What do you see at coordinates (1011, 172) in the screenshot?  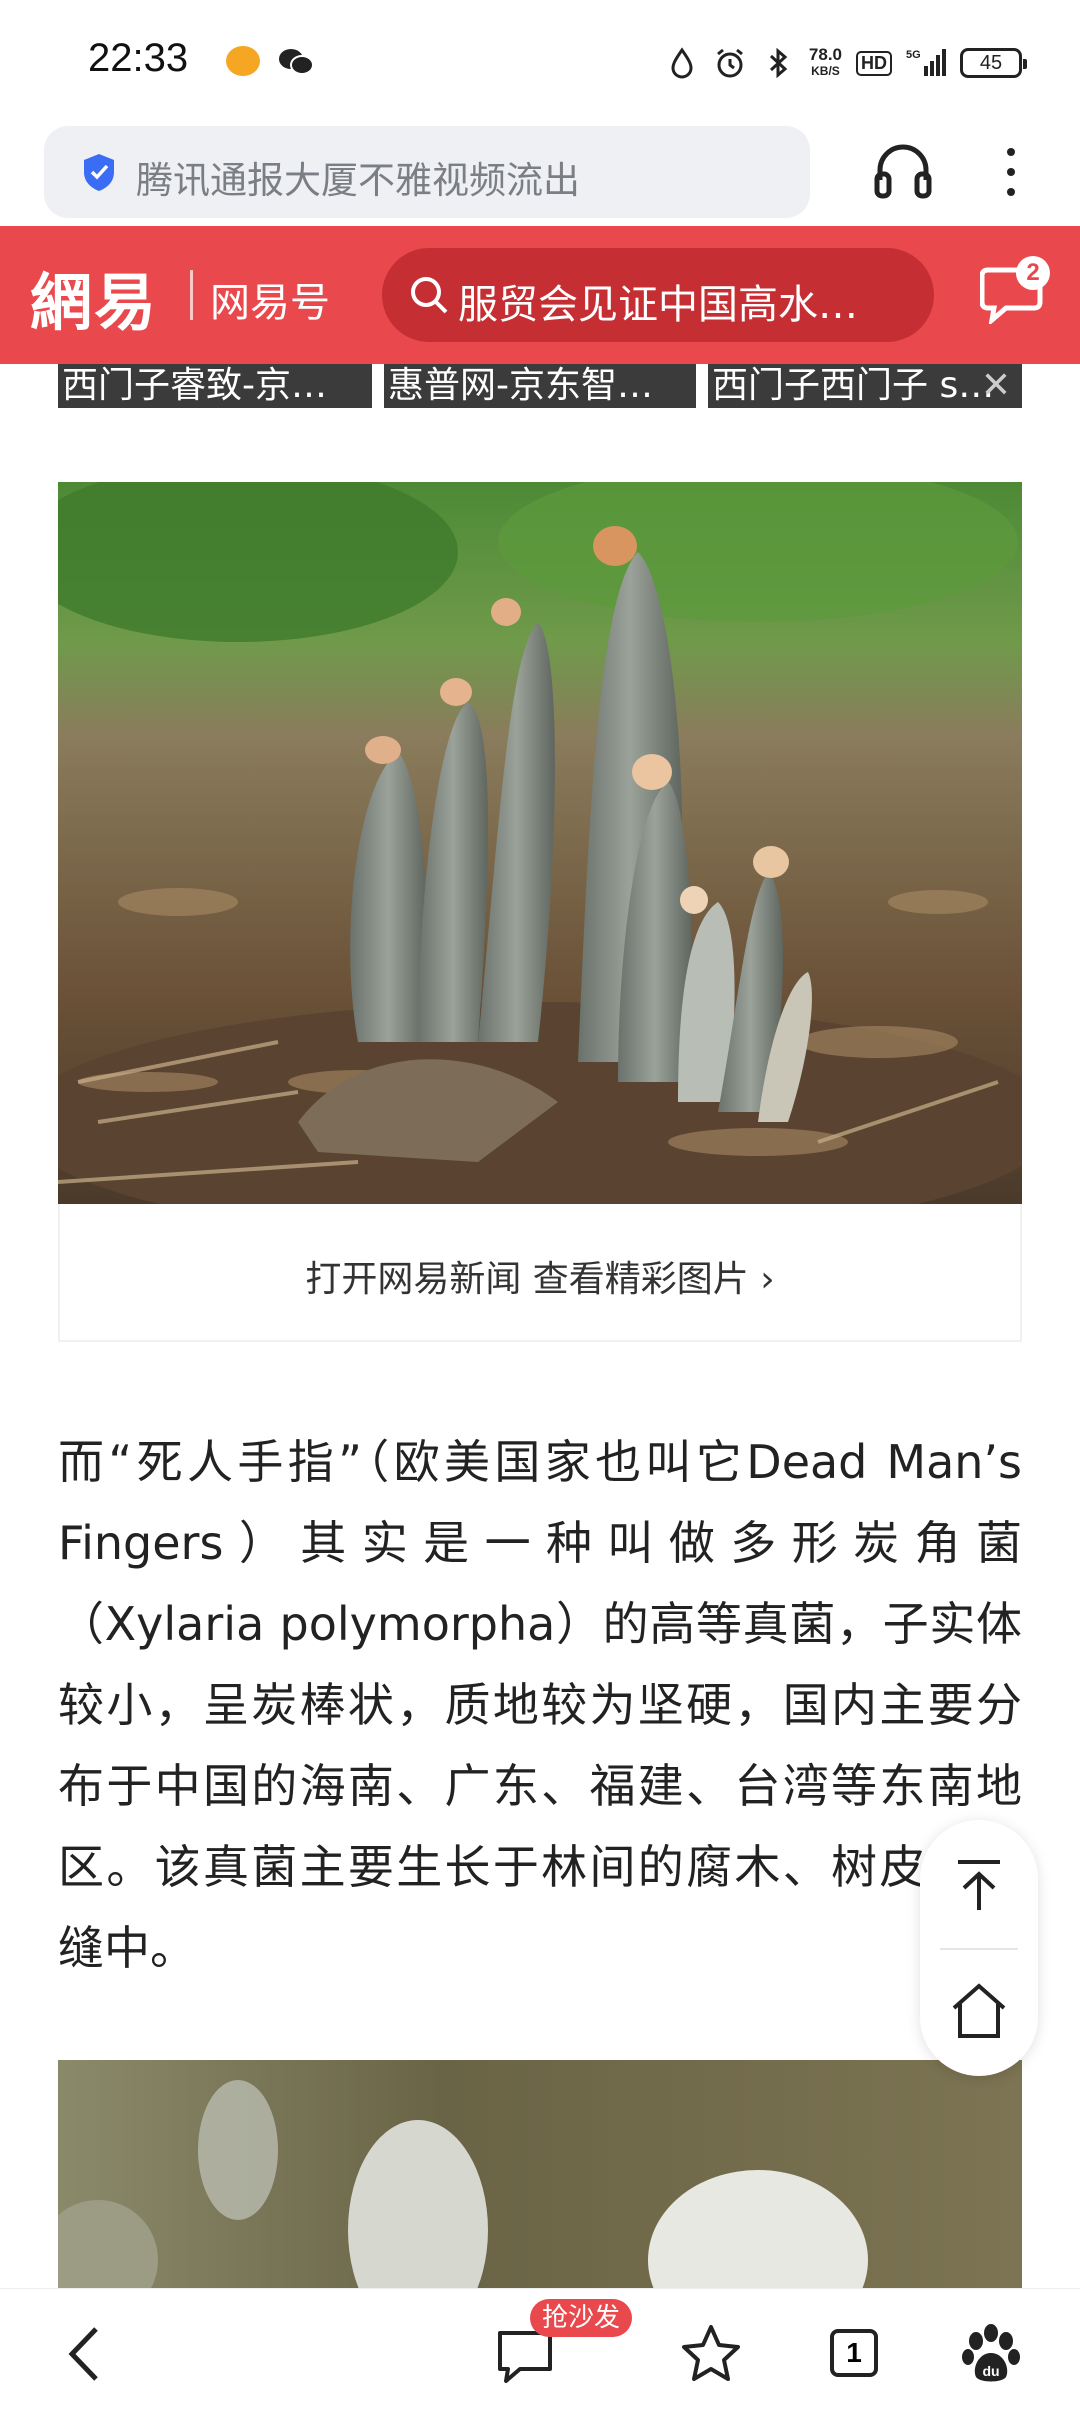 I see `more-icon` at bounding box center [1011, 172].